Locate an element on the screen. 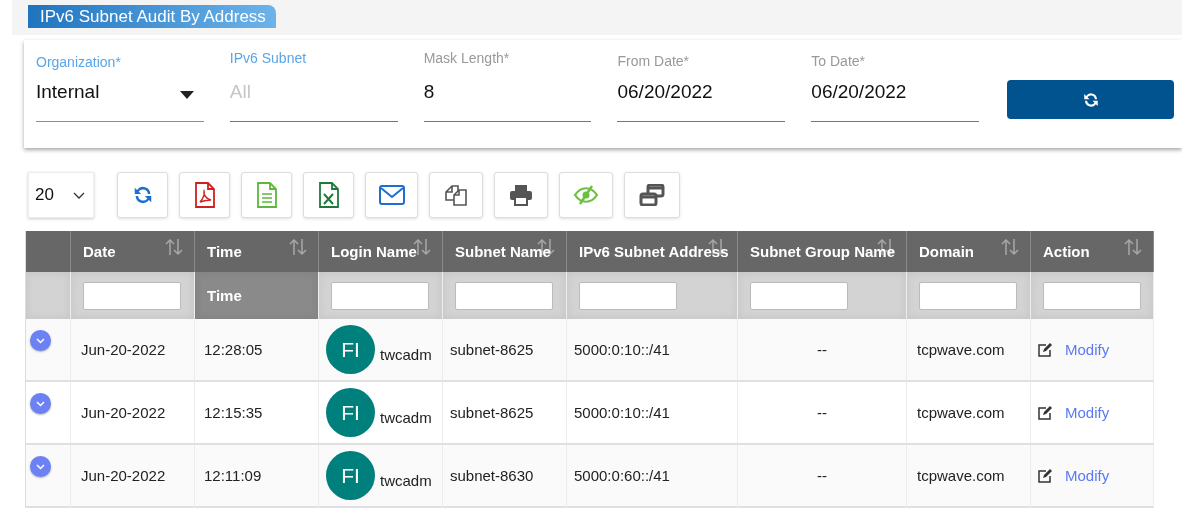 This screenshot has height=512, width=1182. document-button is located at coordinates (266, 195).